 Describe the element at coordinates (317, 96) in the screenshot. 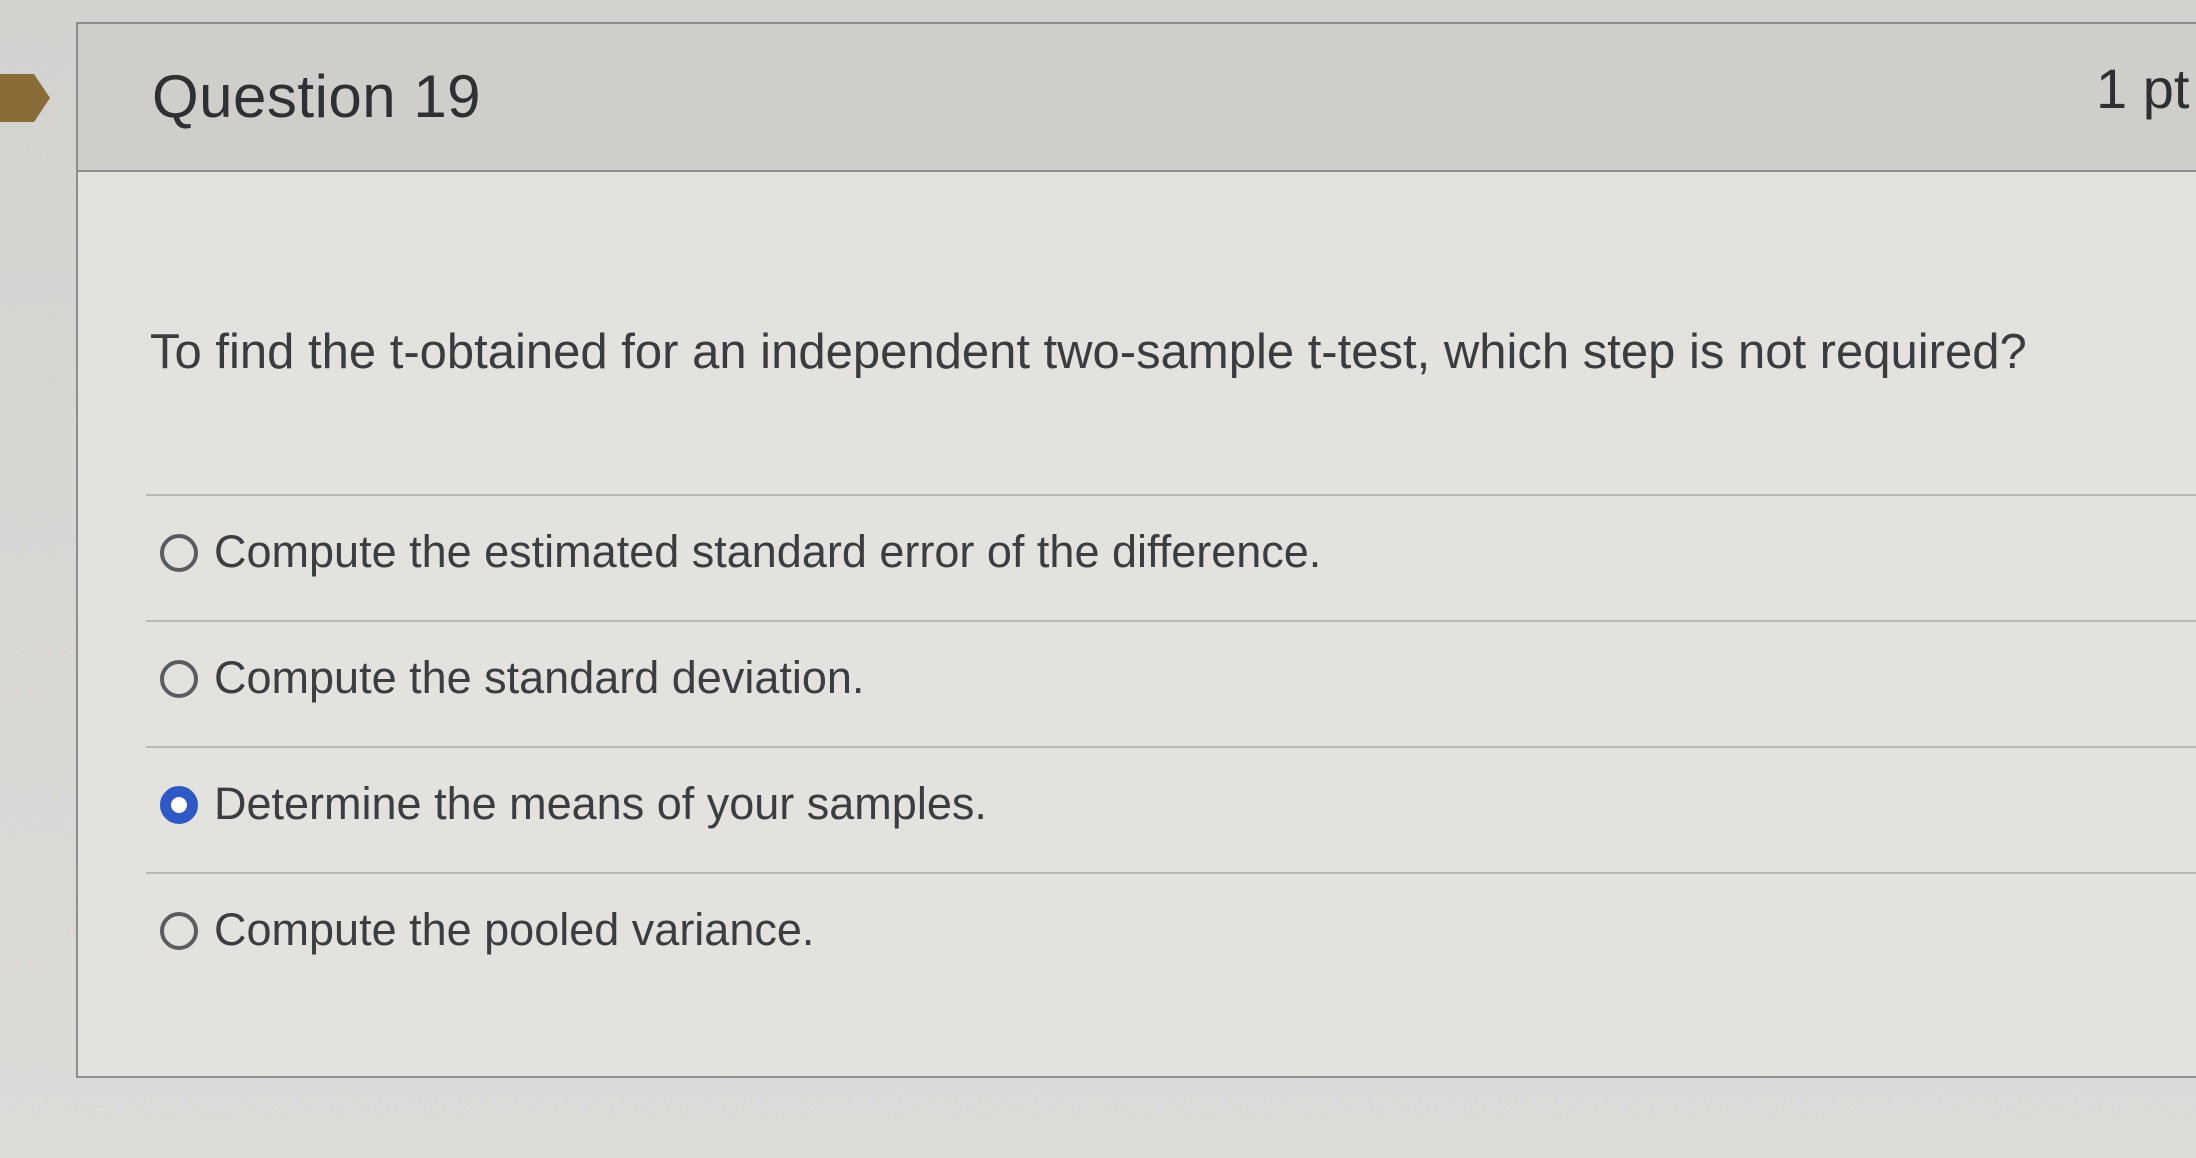

I see `question-title: Question 19` at that location.